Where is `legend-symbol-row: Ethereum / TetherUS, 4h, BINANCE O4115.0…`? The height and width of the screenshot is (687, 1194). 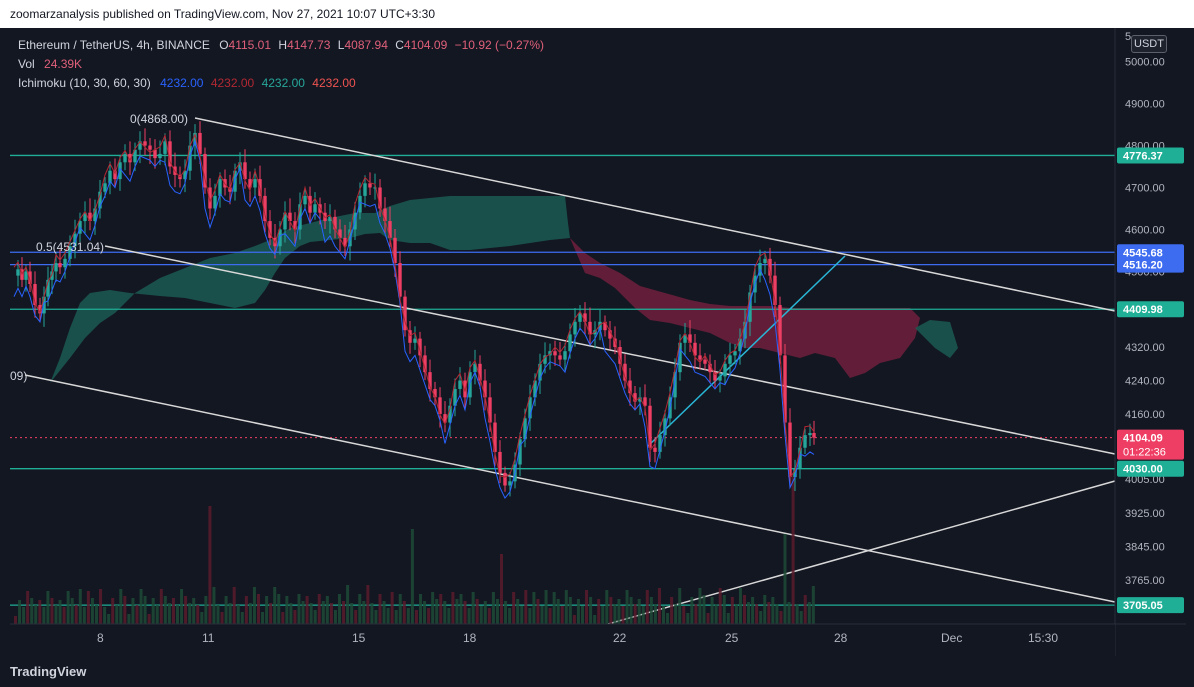
legend-symbol-row: Ethereum / TetherUS, 4h, BINANCE O4115.0… is located at coordinates (281, 45).